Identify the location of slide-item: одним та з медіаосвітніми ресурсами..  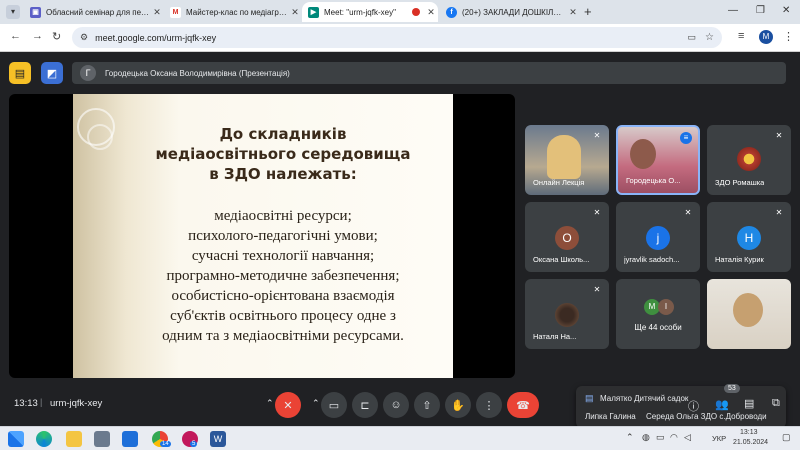
(283, 336).